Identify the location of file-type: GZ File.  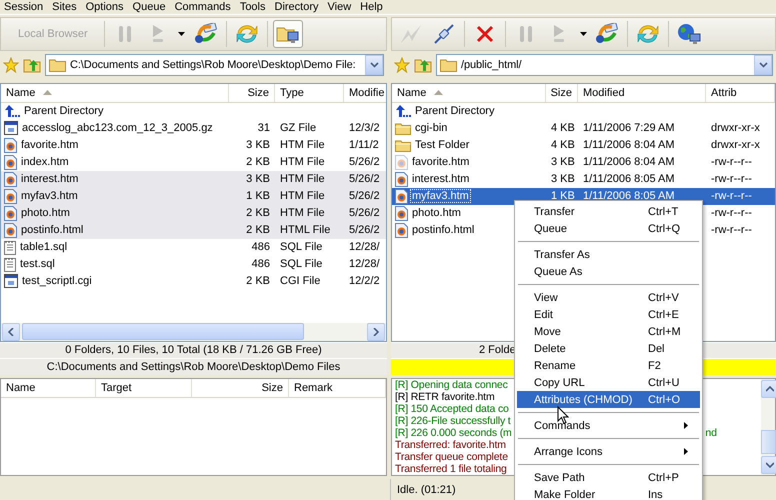
(298, 128).